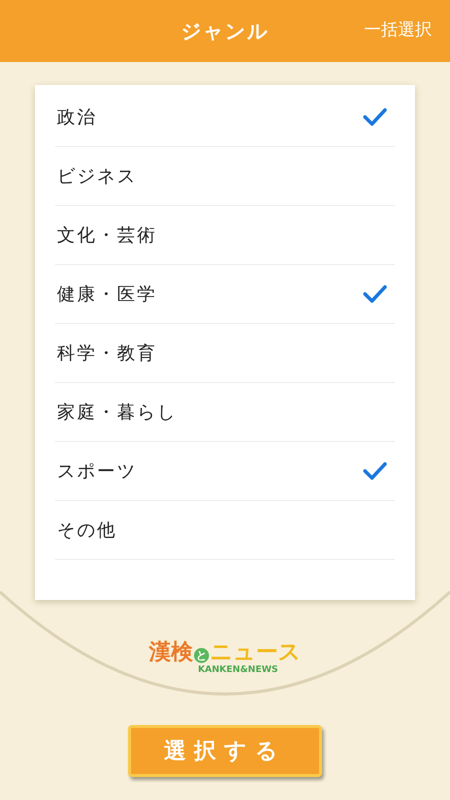  I want to click on genre-label: 文化・芸術, so click(106, 235).